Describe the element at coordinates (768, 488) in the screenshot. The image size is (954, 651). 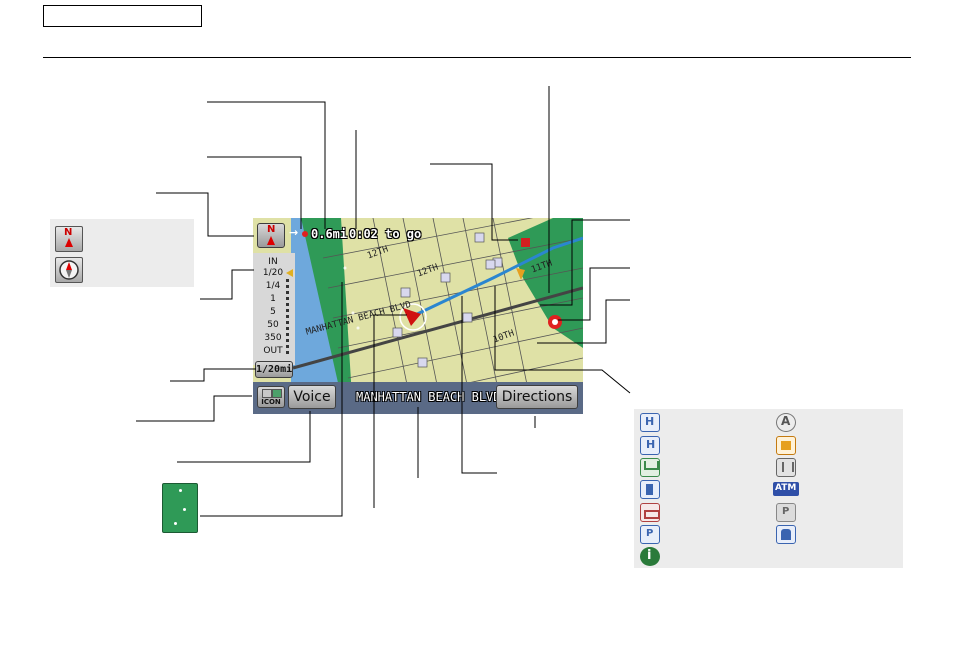
I see `poi-icon-legend: H H P i A ATM P` at that location.